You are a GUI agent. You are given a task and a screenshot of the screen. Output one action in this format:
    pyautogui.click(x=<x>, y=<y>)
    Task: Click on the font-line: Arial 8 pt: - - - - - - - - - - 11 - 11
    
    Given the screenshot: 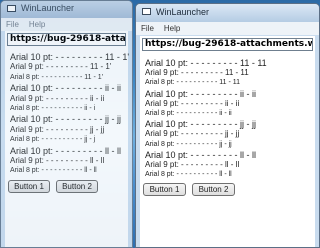 What is the action you would take?
    pyautogui.click(x=193, y=83)
    